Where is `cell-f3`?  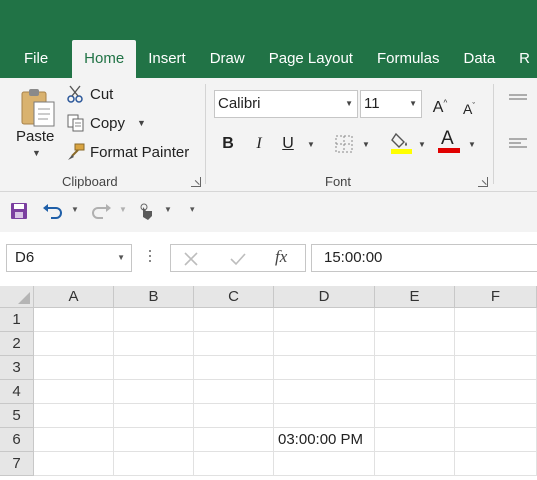 cell-f3 is located at coordinates (496, 368).